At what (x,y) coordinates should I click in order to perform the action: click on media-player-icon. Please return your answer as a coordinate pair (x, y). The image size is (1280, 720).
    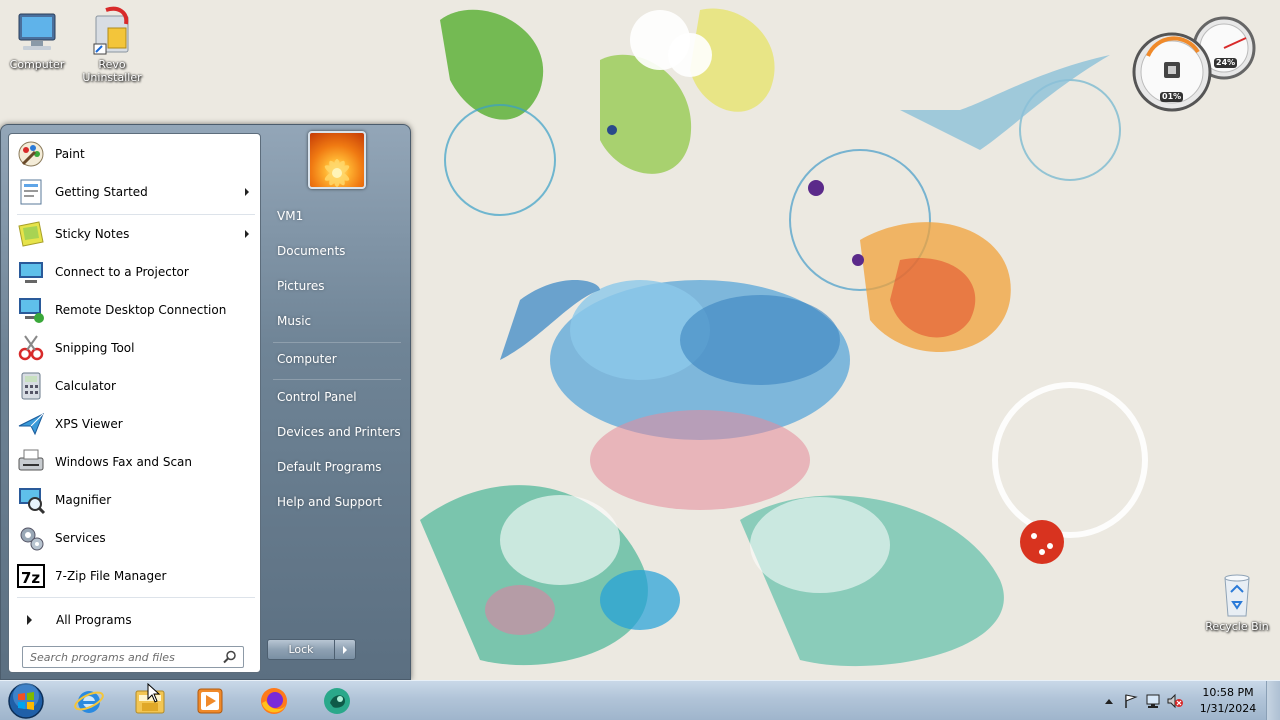
    Looking at the image, I should click on (210, 701).